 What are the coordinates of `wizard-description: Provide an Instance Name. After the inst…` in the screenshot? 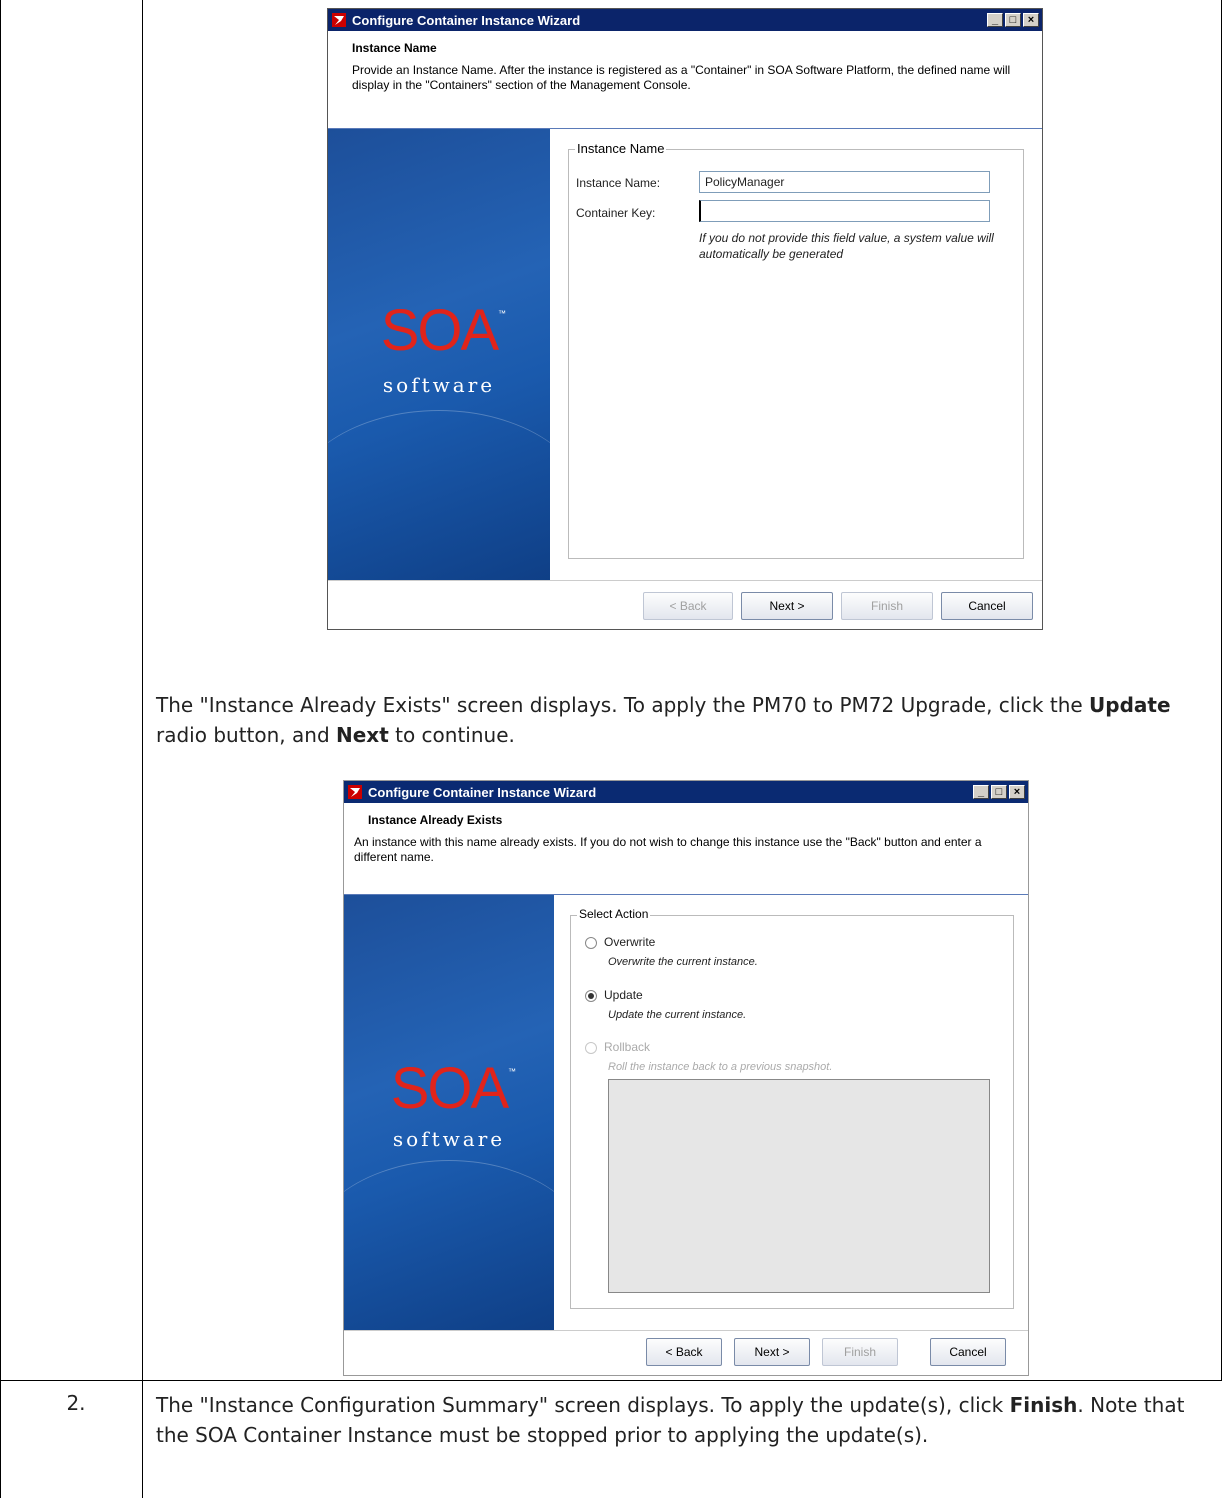 It's located at (681, 77).